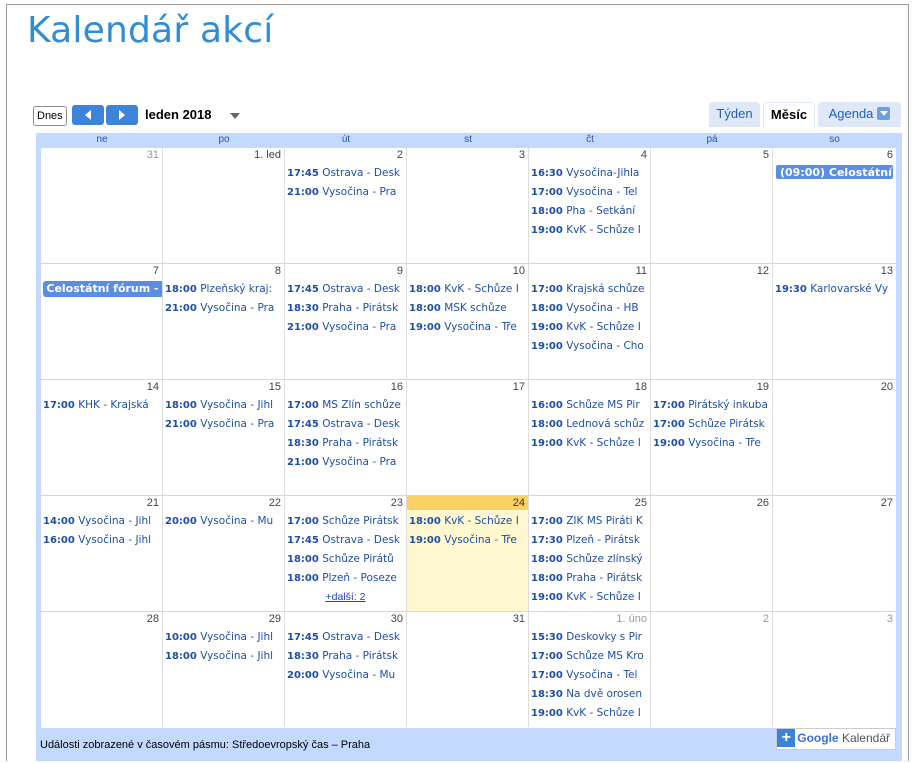 The height and width of the screenshot is (763, 915). I want to click on day-number: 23, so click(345, 503).